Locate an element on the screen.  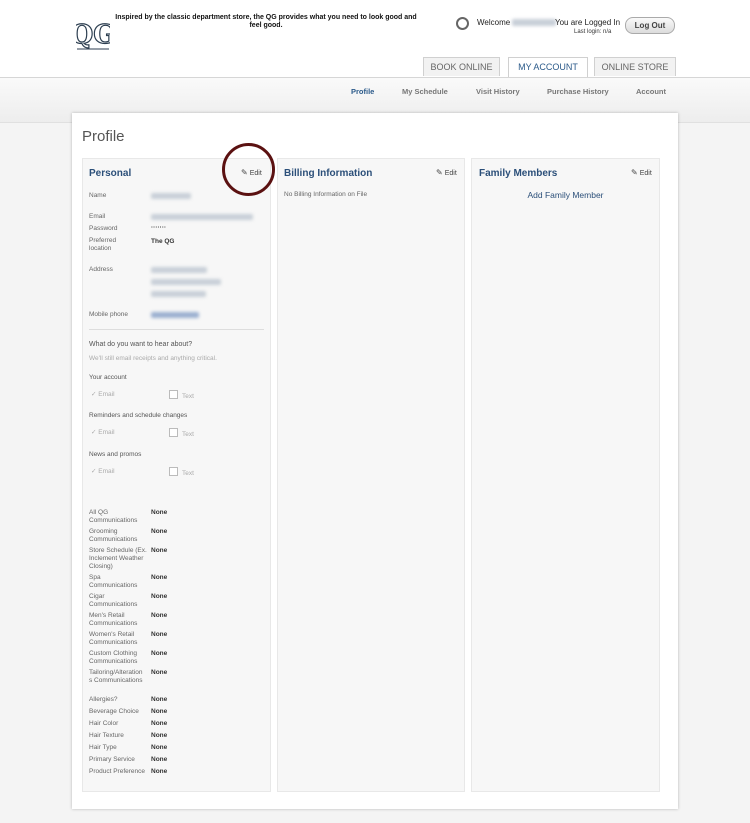
news-email-checkbox: ✓ Email is located at coordinates (103, 471).